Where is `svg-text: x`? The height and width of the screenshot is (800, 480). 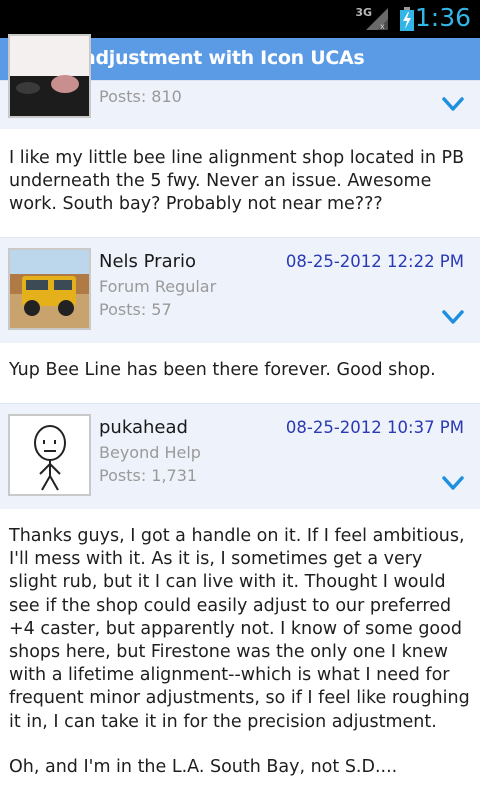 svg-text: x is located at coordinates (382, 26).